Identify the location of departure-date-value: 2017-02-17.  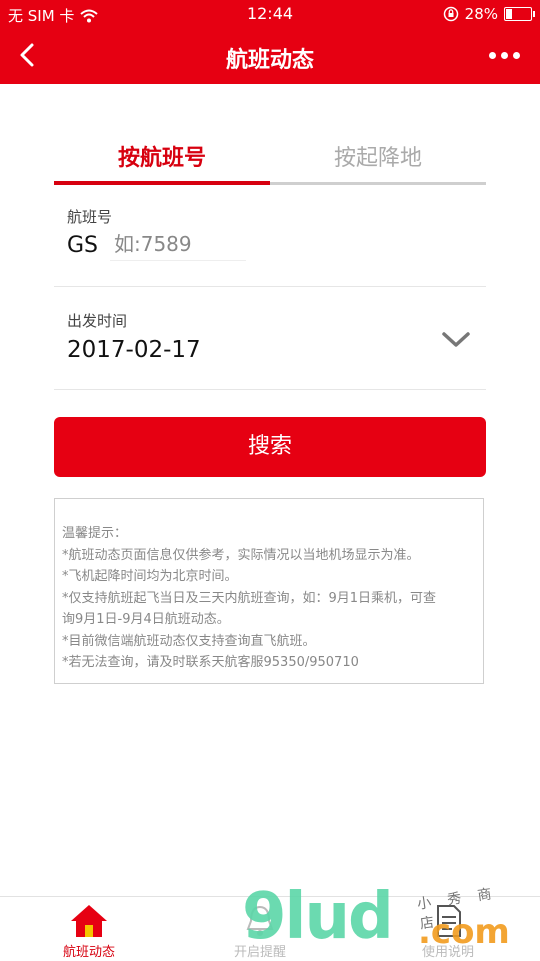
(134, 350).